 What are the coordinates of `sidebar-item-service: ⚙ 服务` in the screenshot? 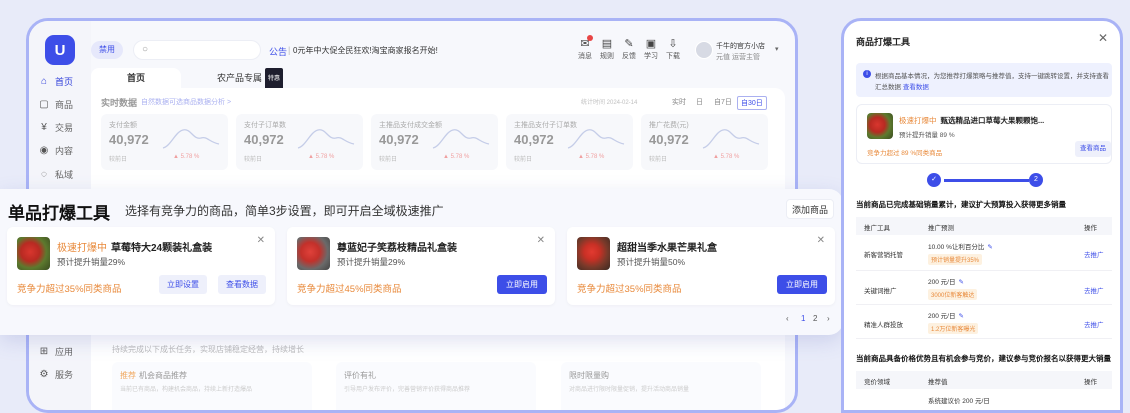 It's located at (55, 374).